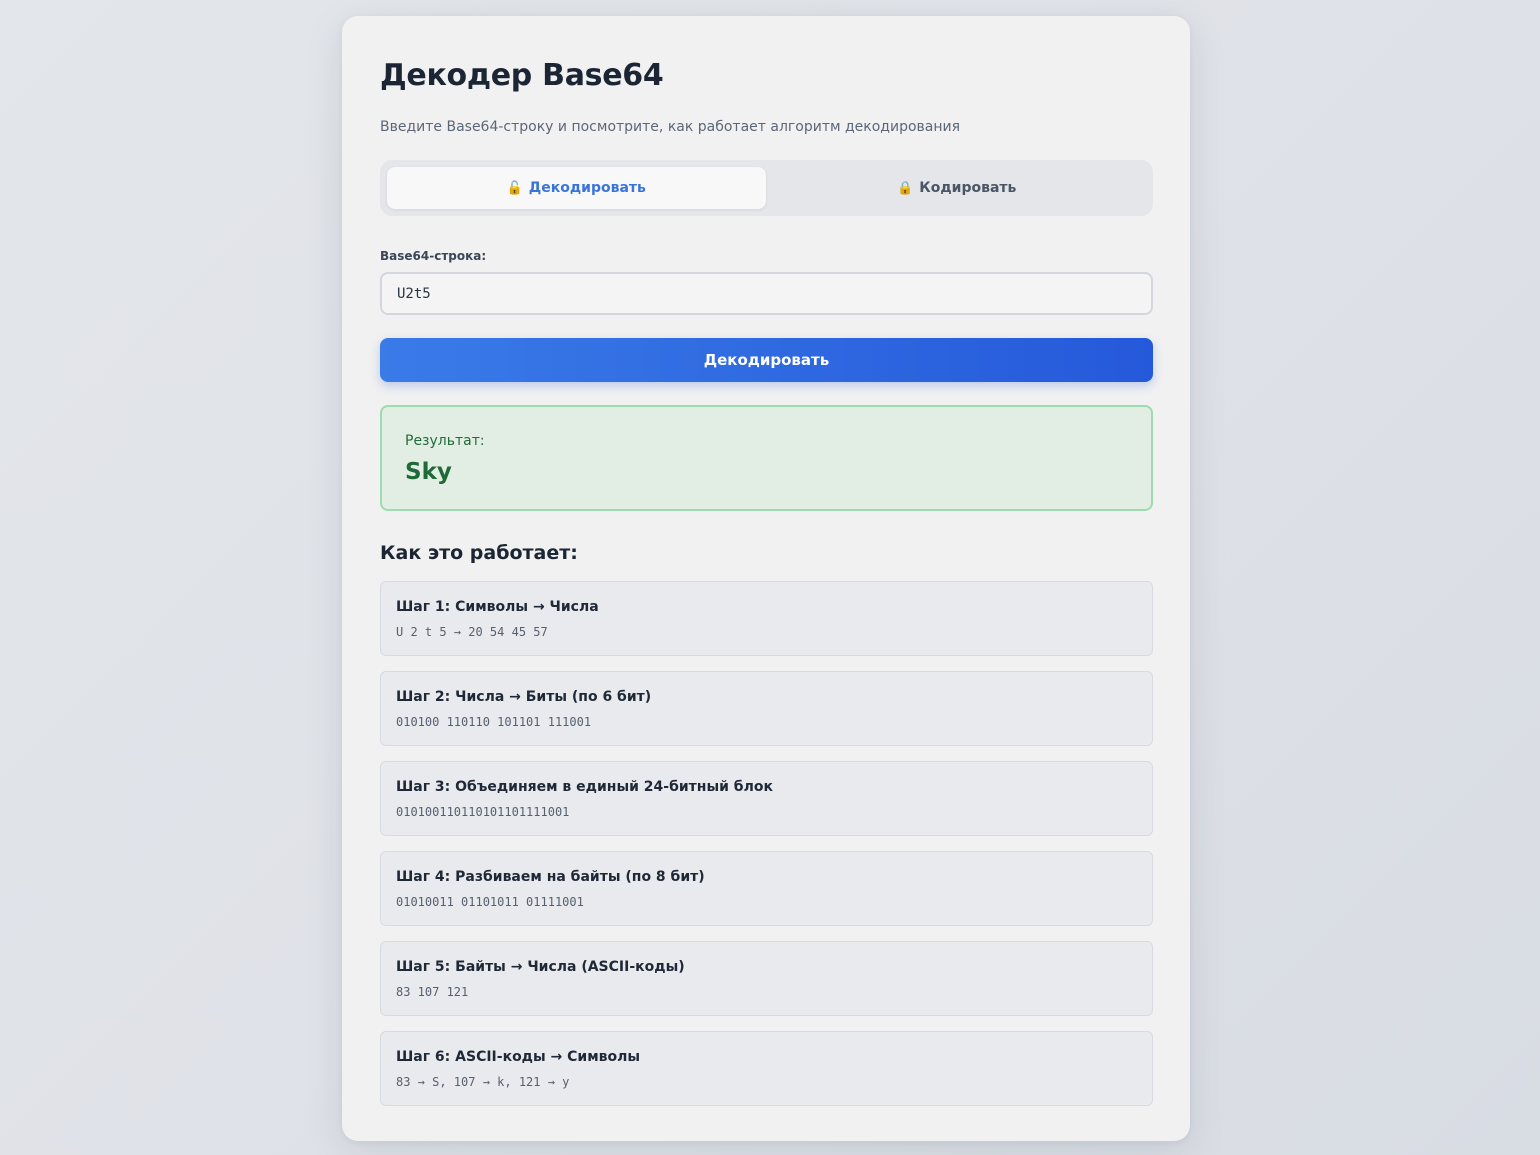 The width and height of the screenshot is (1540, 1155). Describe the element at coordinates (483, 812) in the screenshot. I see `step-detail: 010100110110101101111001` at that location.